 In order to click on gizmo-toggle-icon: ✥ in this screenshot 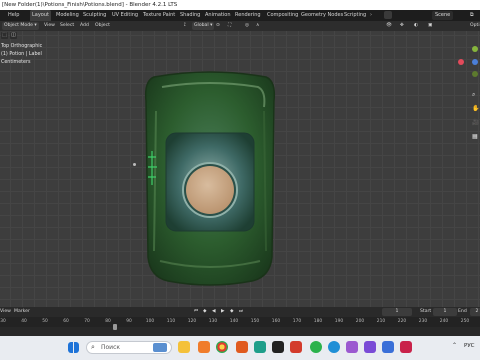, I will do `click(402, 26)`.